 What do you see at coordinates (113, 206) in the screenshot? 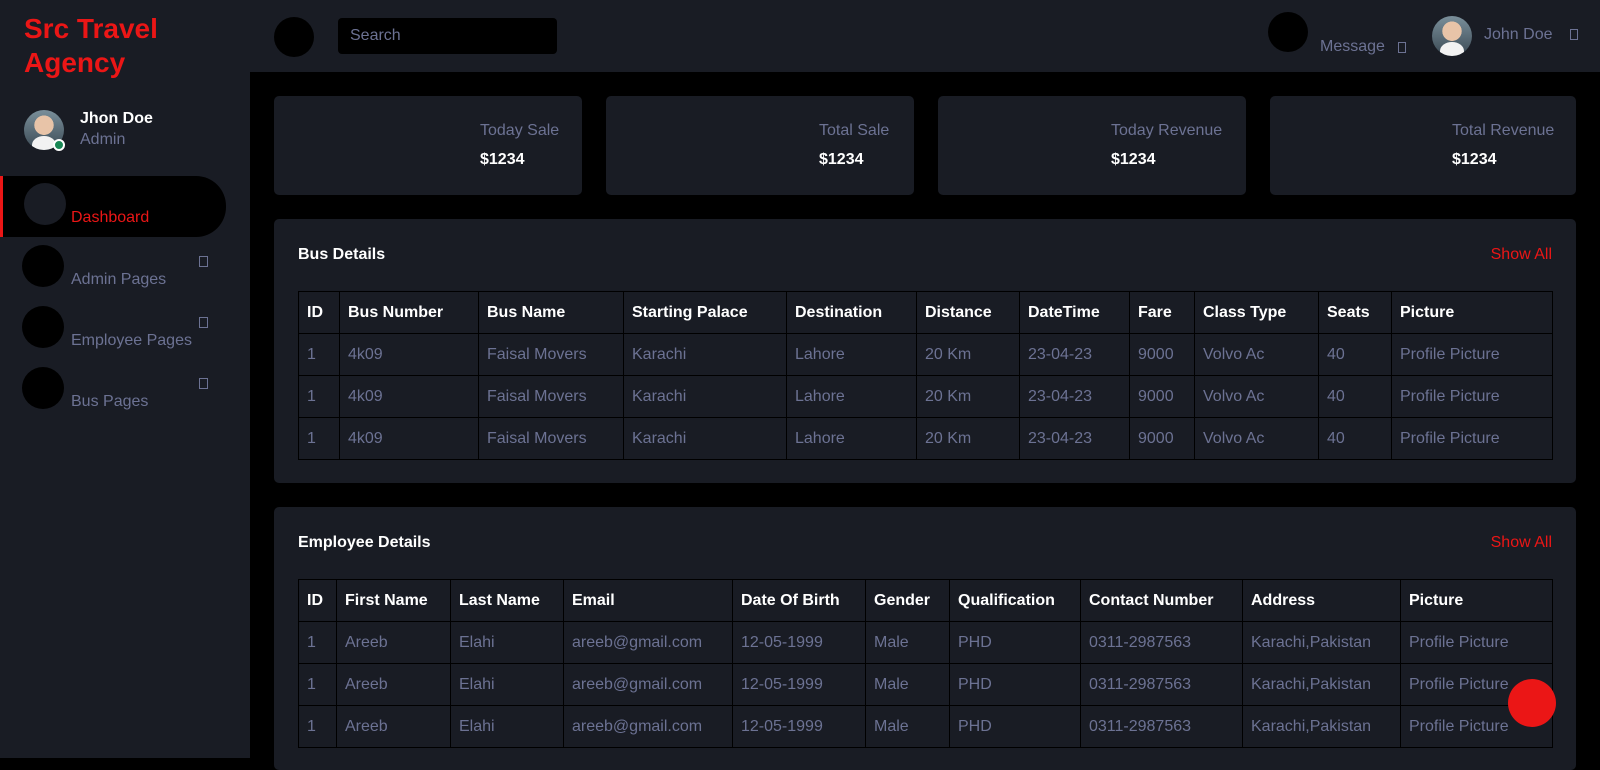
I see `sidebar-item-dashboard: Dashboard` at bounding box center [113, 206].